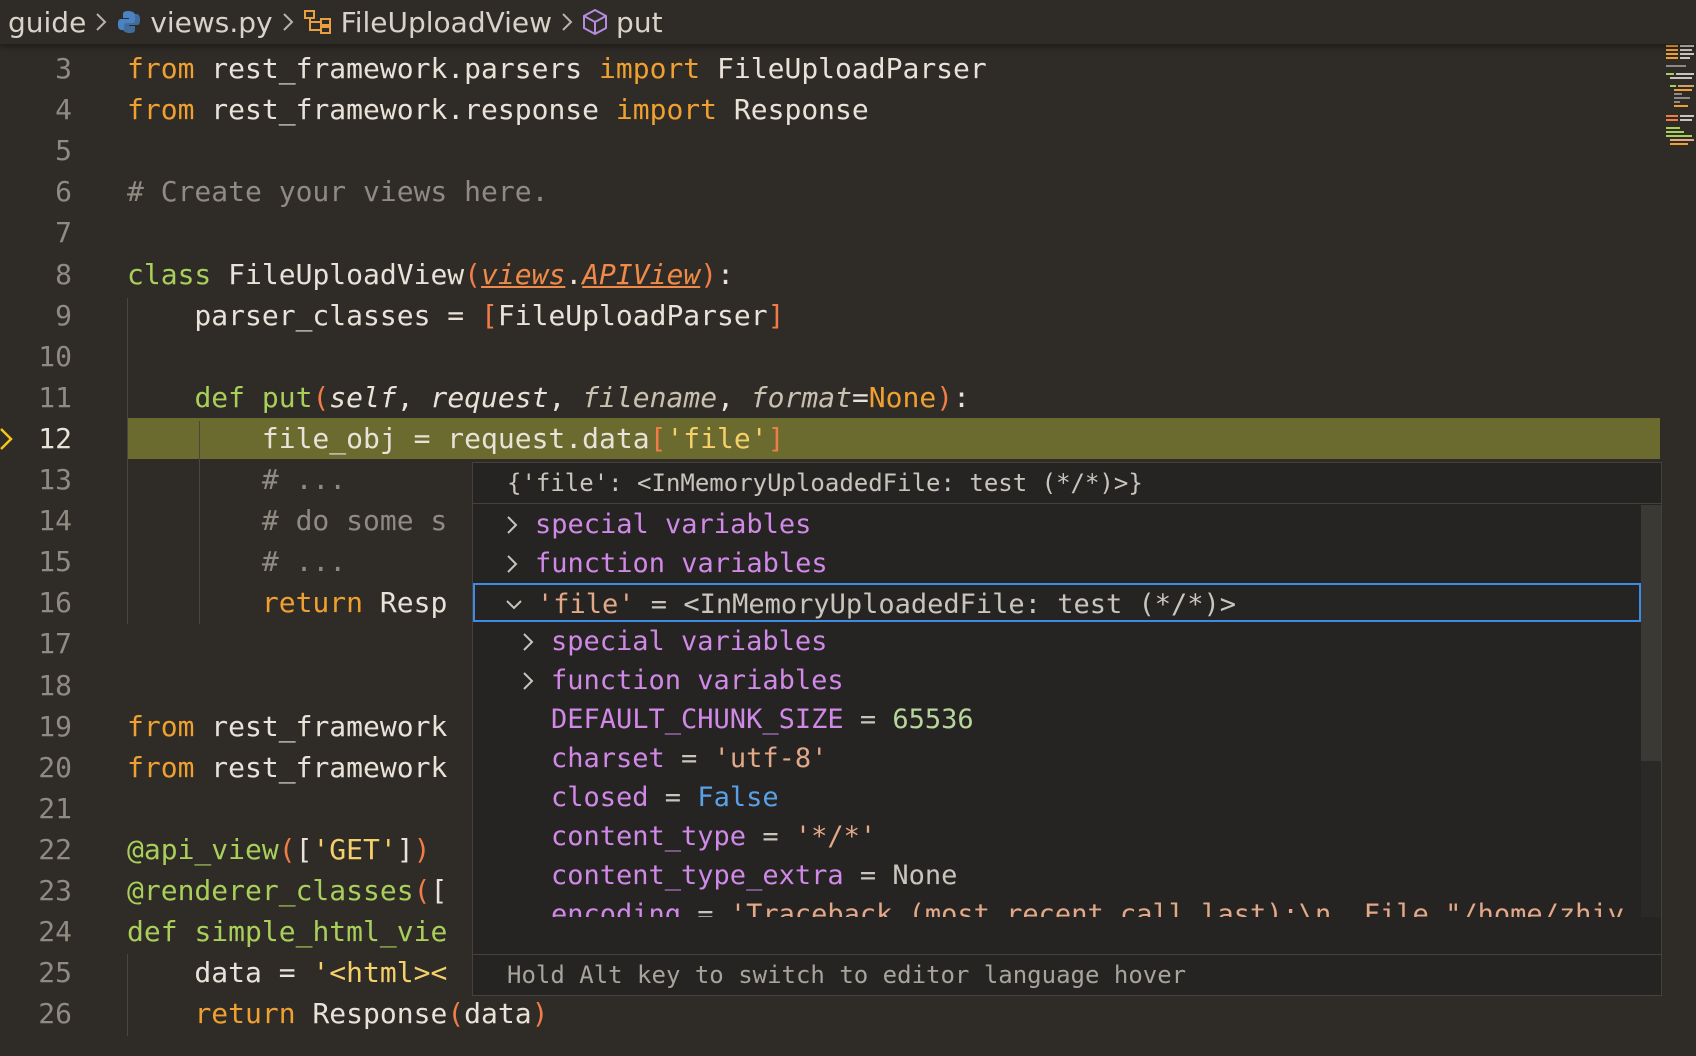 The height and width of the screenshot is (1056, 1696). What do you see at coordinates (36, 315) in the screenshot?
I see `line-number: 9` at bounding box center [36, 315].